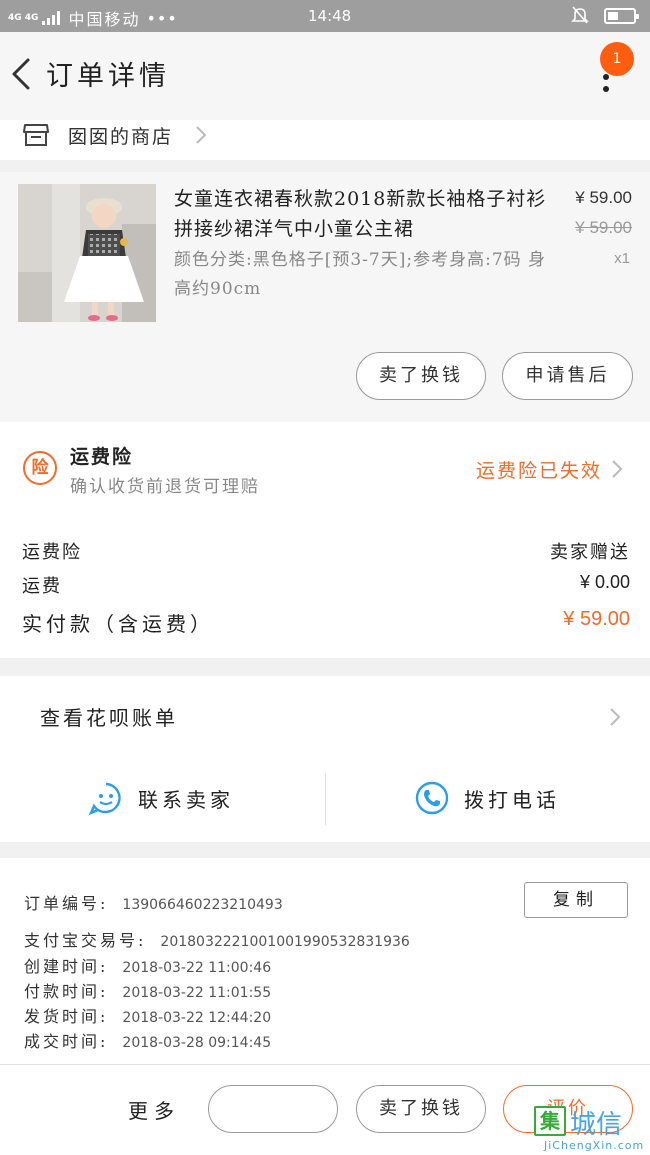 This screenshot has width=650, height=1155. Describe the element at coordinates (621, 16) in the screenshot. I see `battery-icon` at that location.